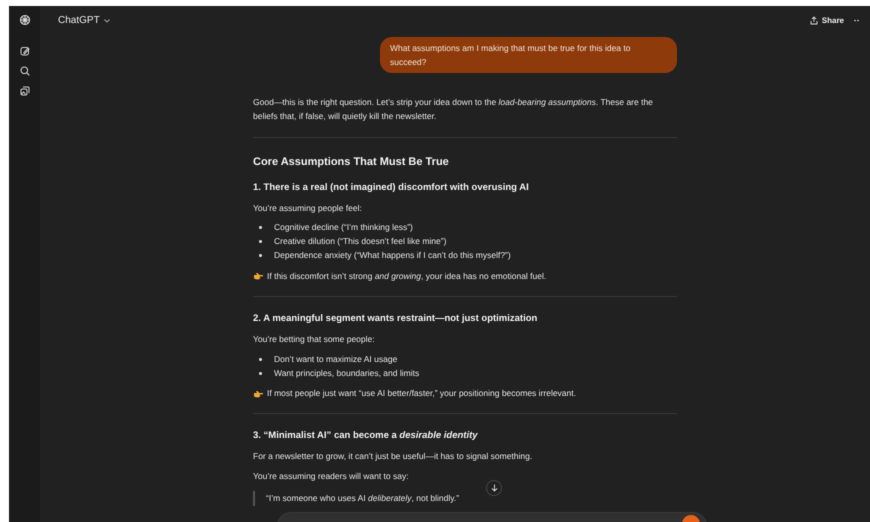 The width and height of the screenshot is (870, 522). Describe the element at coordinates (363, 499) in the screenshot. I see `quote-text: “I’m someone who uses AI deliberately, not blindly.”` at that location.